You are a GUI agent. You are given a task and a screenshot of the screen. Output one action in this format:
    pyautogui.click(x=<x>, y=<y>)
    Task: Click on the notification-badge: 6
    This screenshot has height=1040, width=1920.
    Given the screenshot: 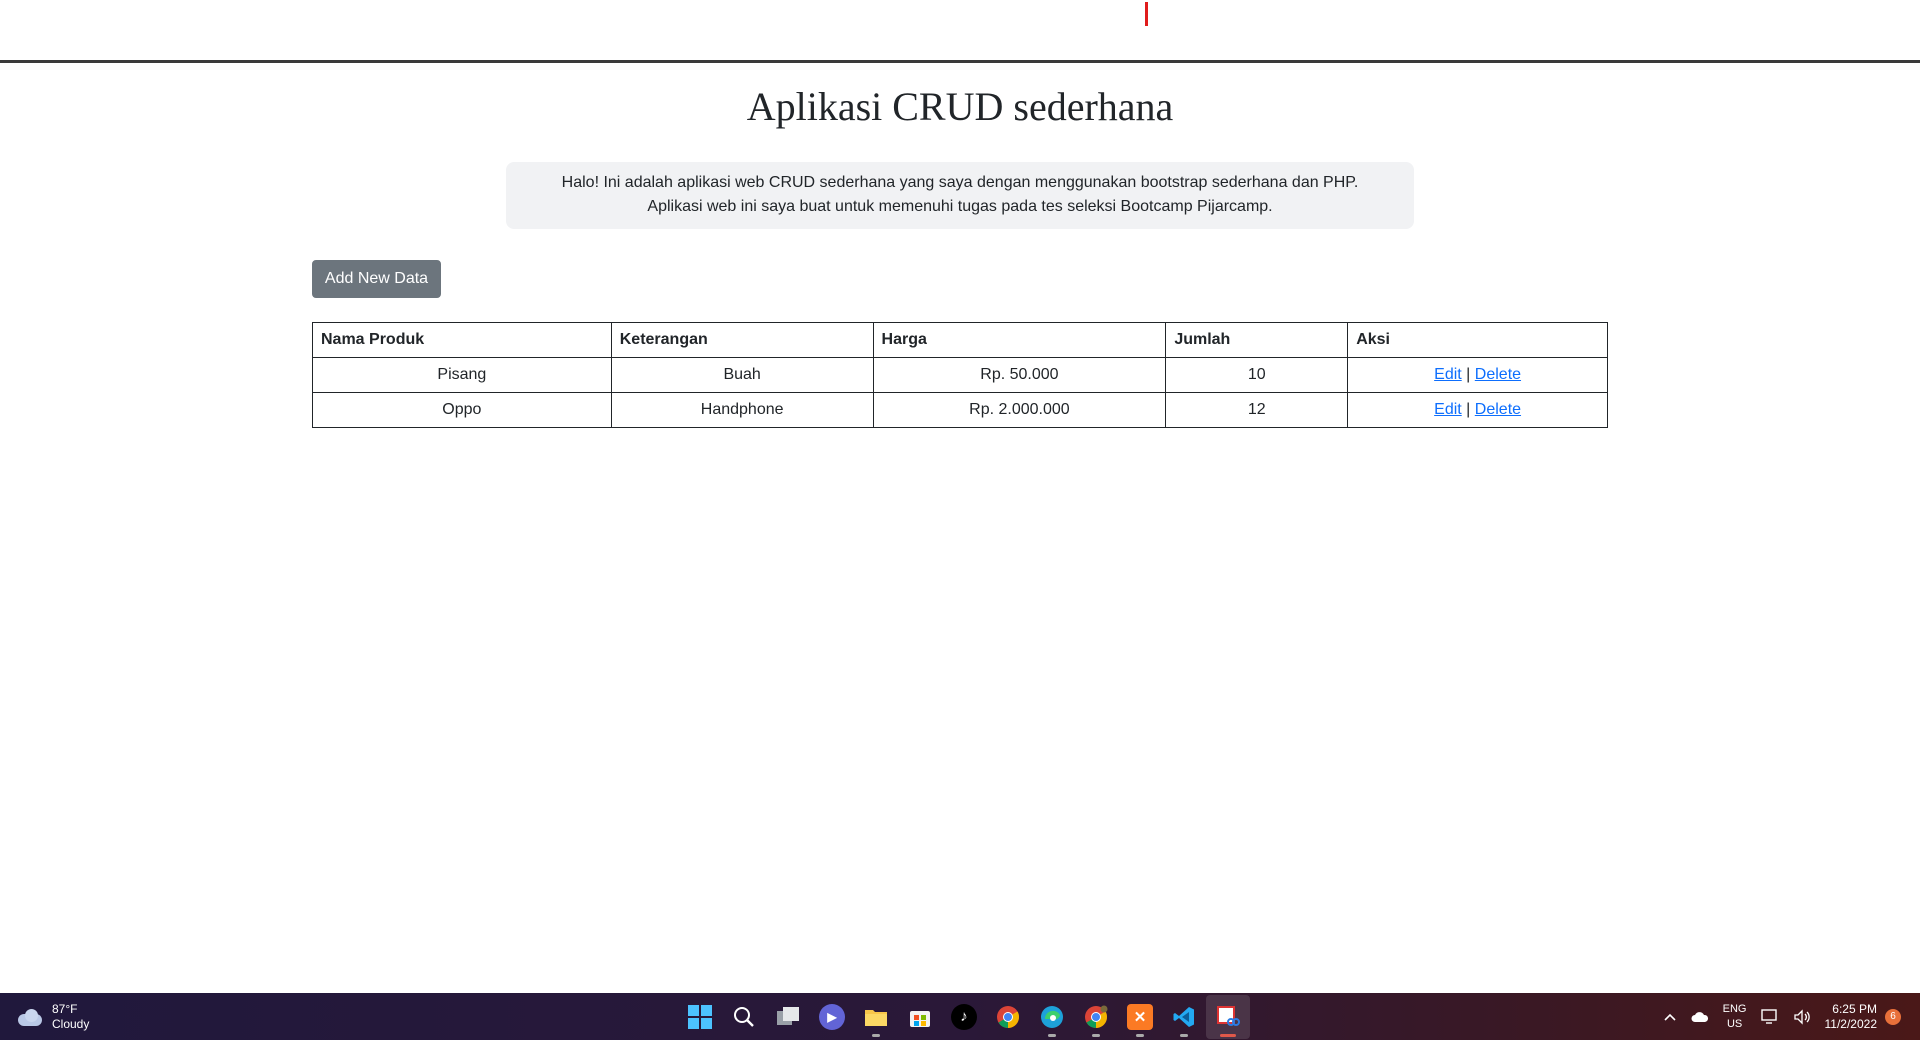 What is the action you would take?
    pyautogui.click(x=1893, y=1016)
    